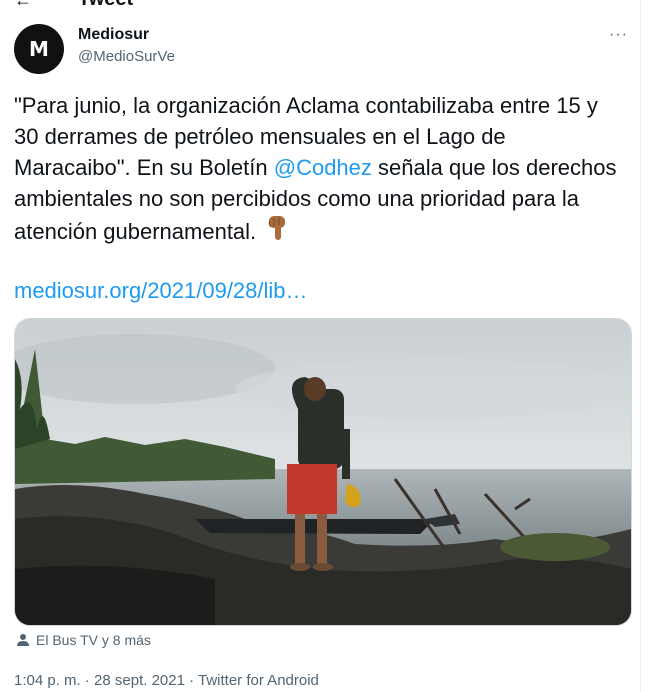 The height and width of the screenshot is (692, 670). I want to click on pointing-down-emoji-icon, so click(278, 233).